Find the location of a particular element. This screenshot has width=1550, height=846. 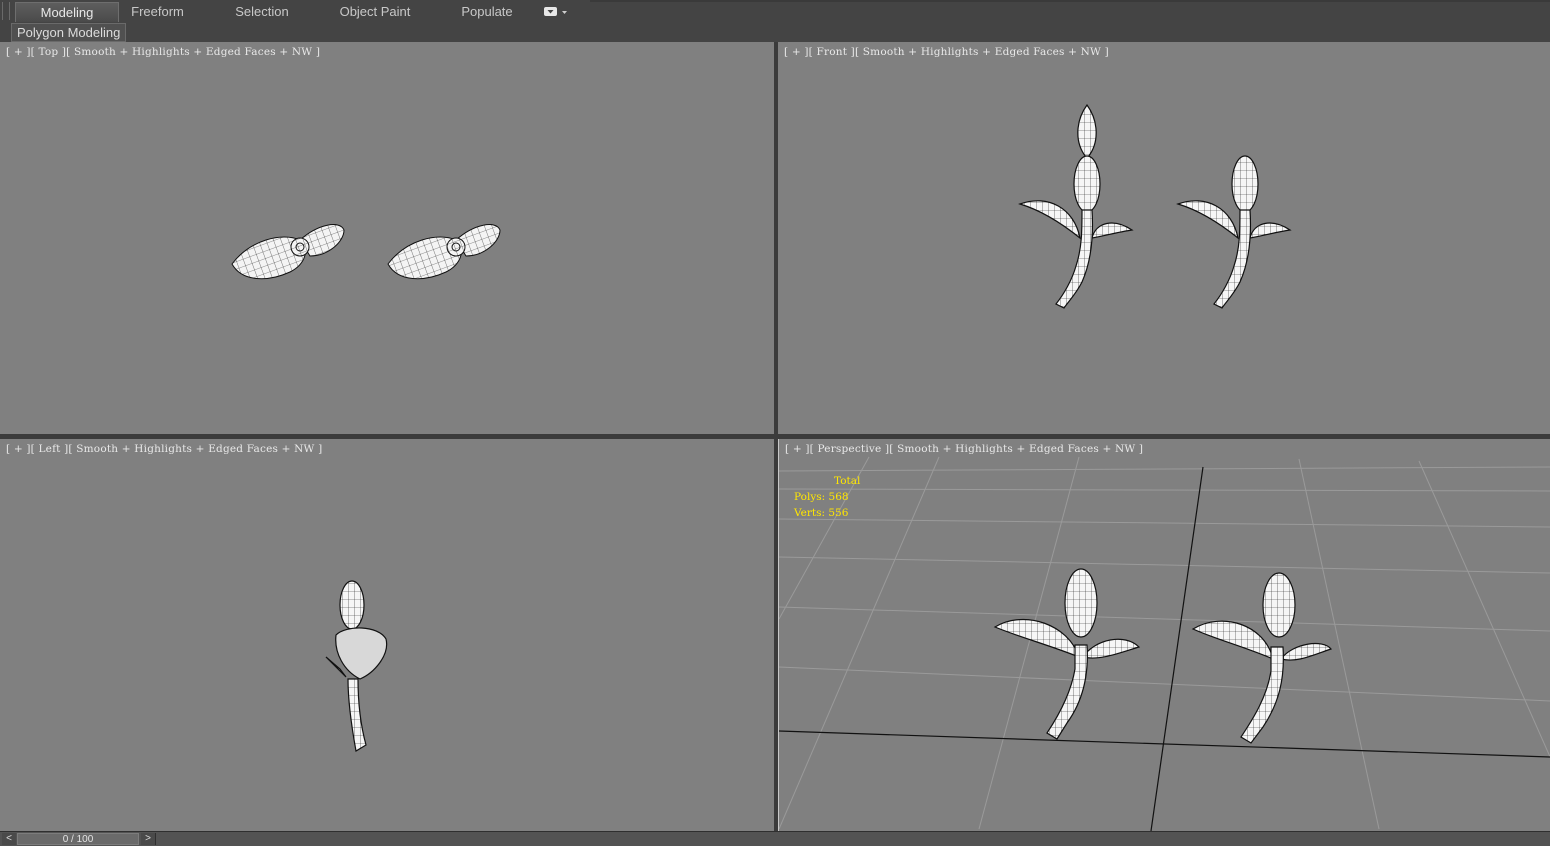

dropdown-arrow-icon is located at coordinates (555, 11).